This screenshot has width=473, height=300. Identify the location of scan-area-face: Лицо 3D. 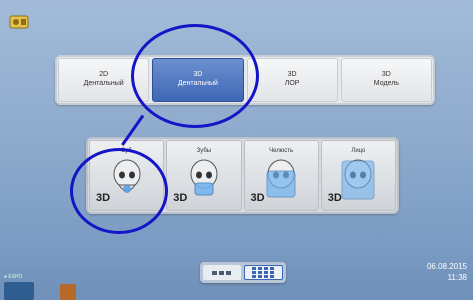
(358, 175).